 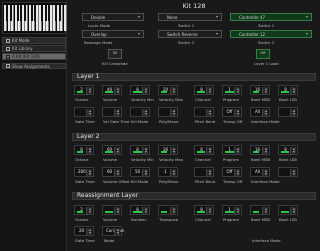 What do you see at coordinates (84, 231) in the screenshot?
I see `gate-time-spinbox: 20` at bounding box center [84, 231].